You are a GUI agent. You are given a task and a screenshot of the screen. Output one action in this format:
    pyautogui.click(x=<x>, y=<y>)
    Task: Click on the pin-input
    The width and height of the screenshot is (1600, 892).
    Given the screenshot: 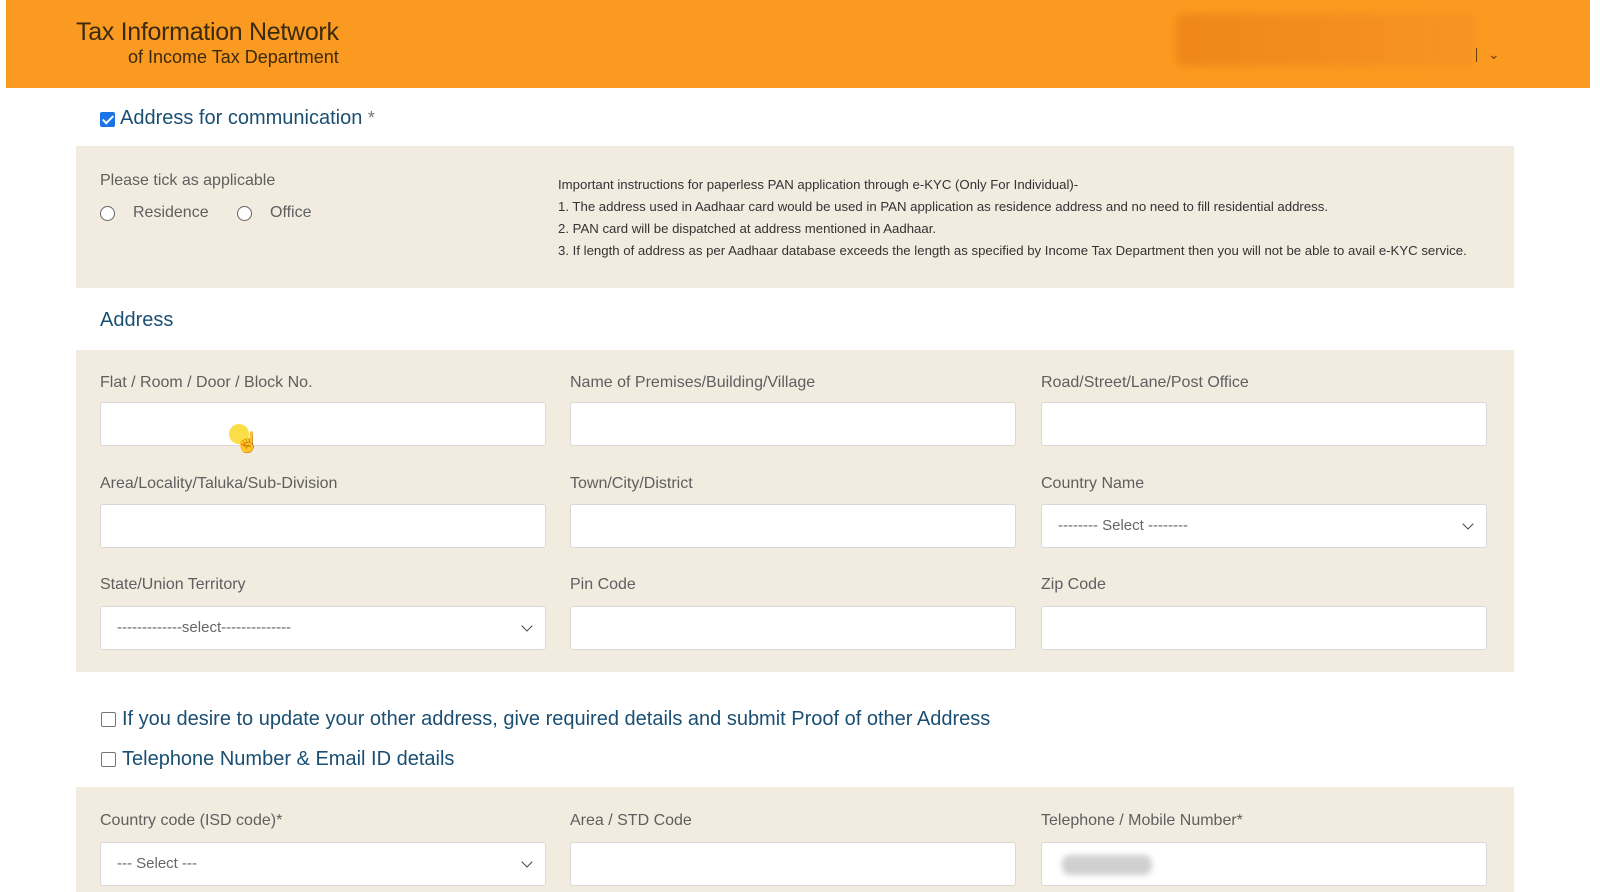 What is the action you would take?
    pyautogui.click(x=793, y=628)
    